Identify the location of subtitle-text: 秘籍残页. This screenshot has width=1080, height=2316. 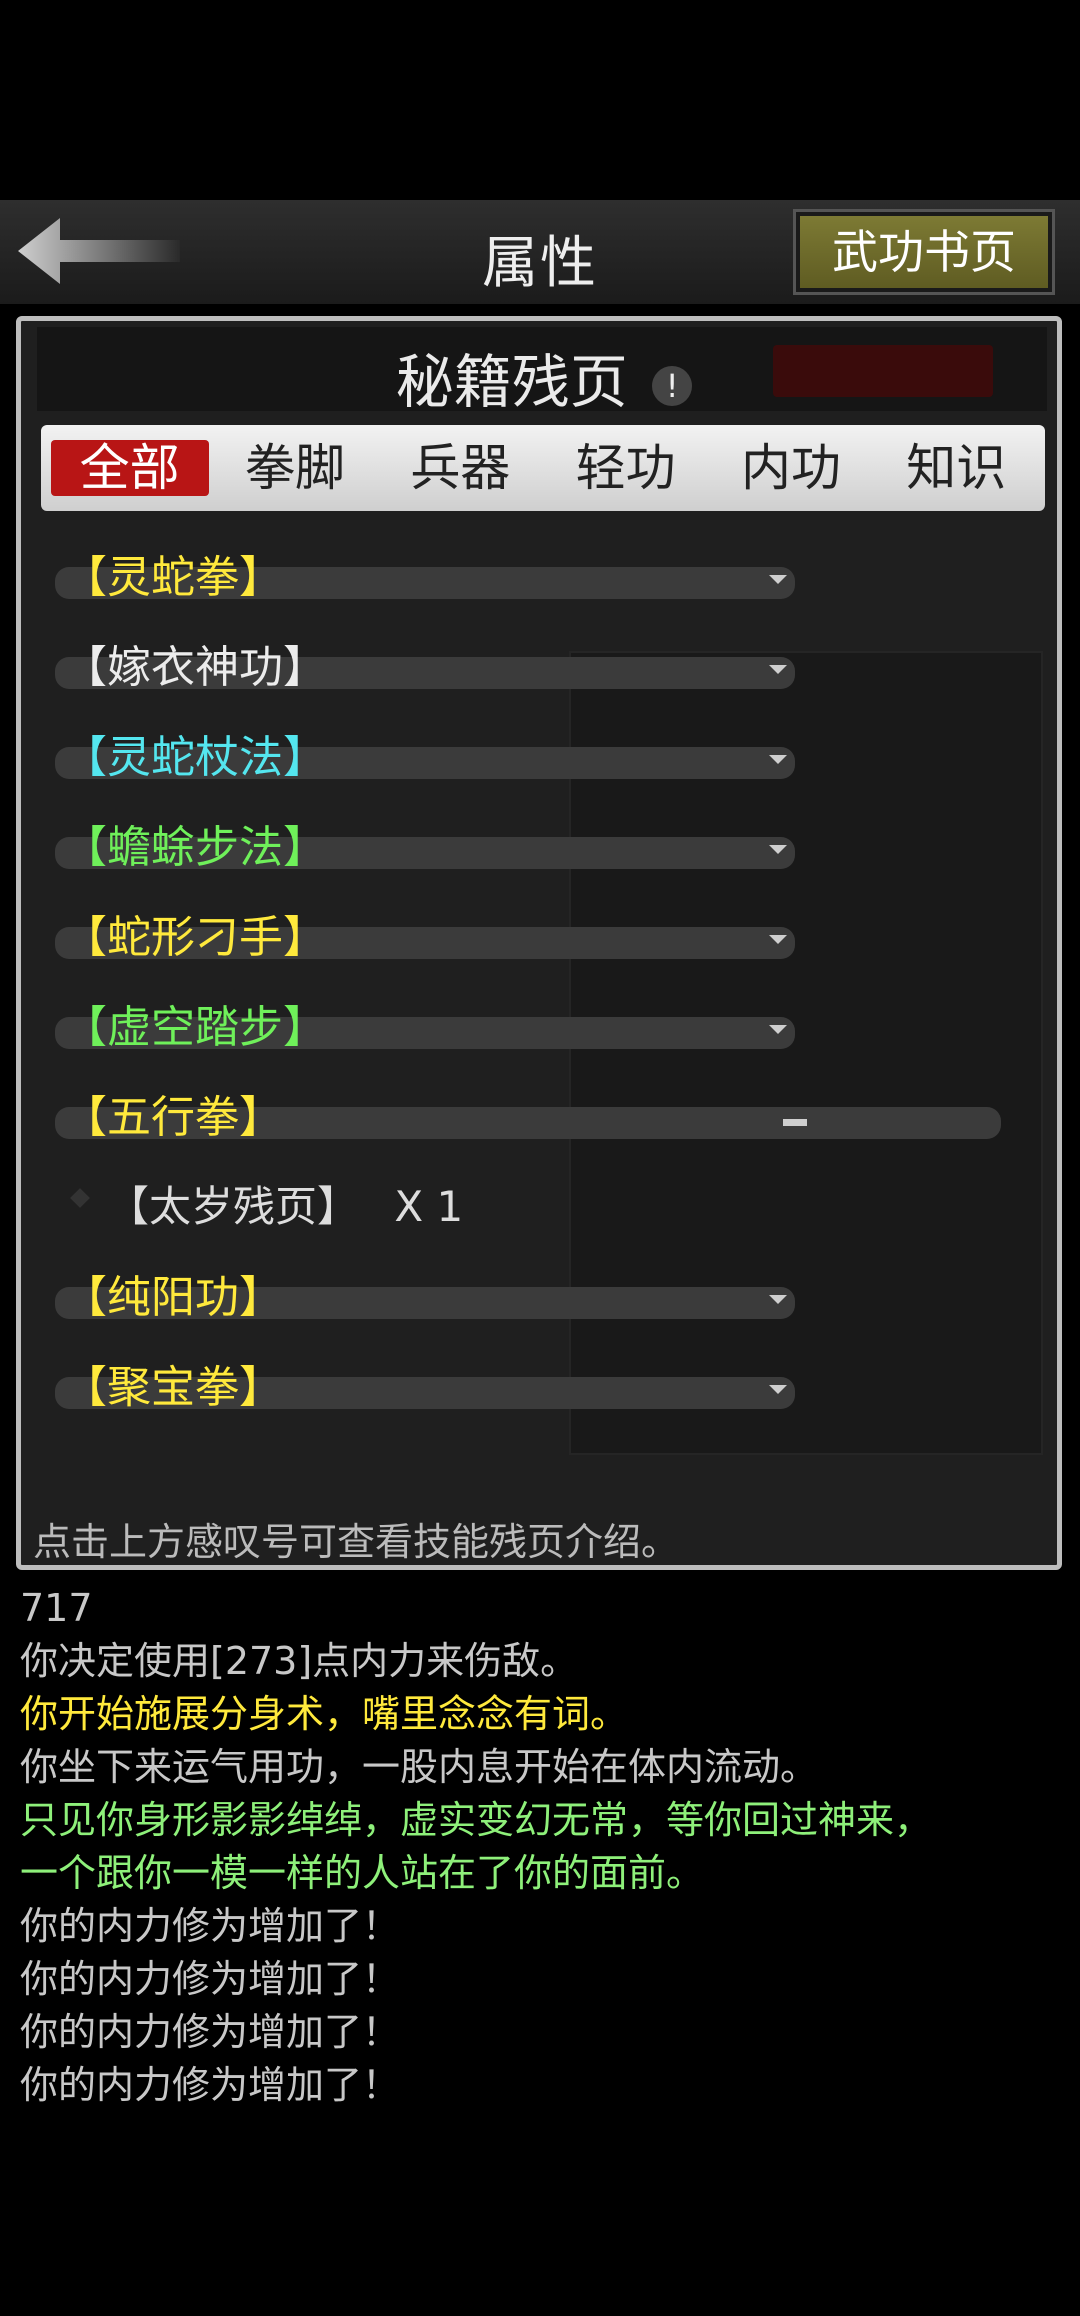
(511, 382).